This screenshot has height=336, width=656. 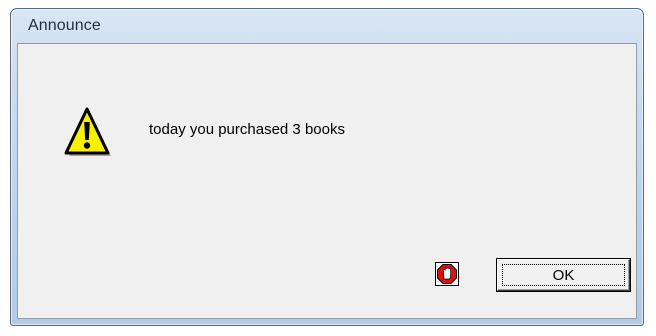 I want to click on ok-button-label: OK, so click(x=563, y=275).